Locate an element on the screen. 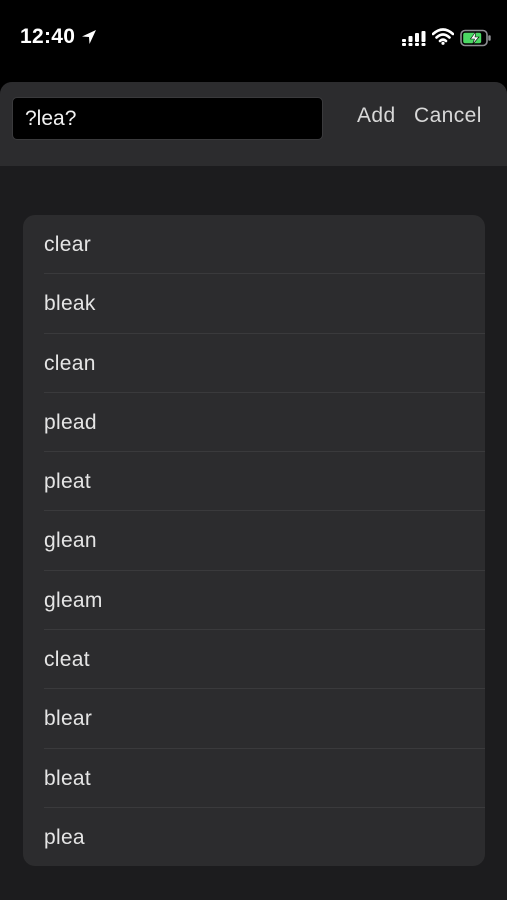 Image resolution: width=507 pixels, height=900 pixels. wifi-icon is located at coordinates (443, 36).